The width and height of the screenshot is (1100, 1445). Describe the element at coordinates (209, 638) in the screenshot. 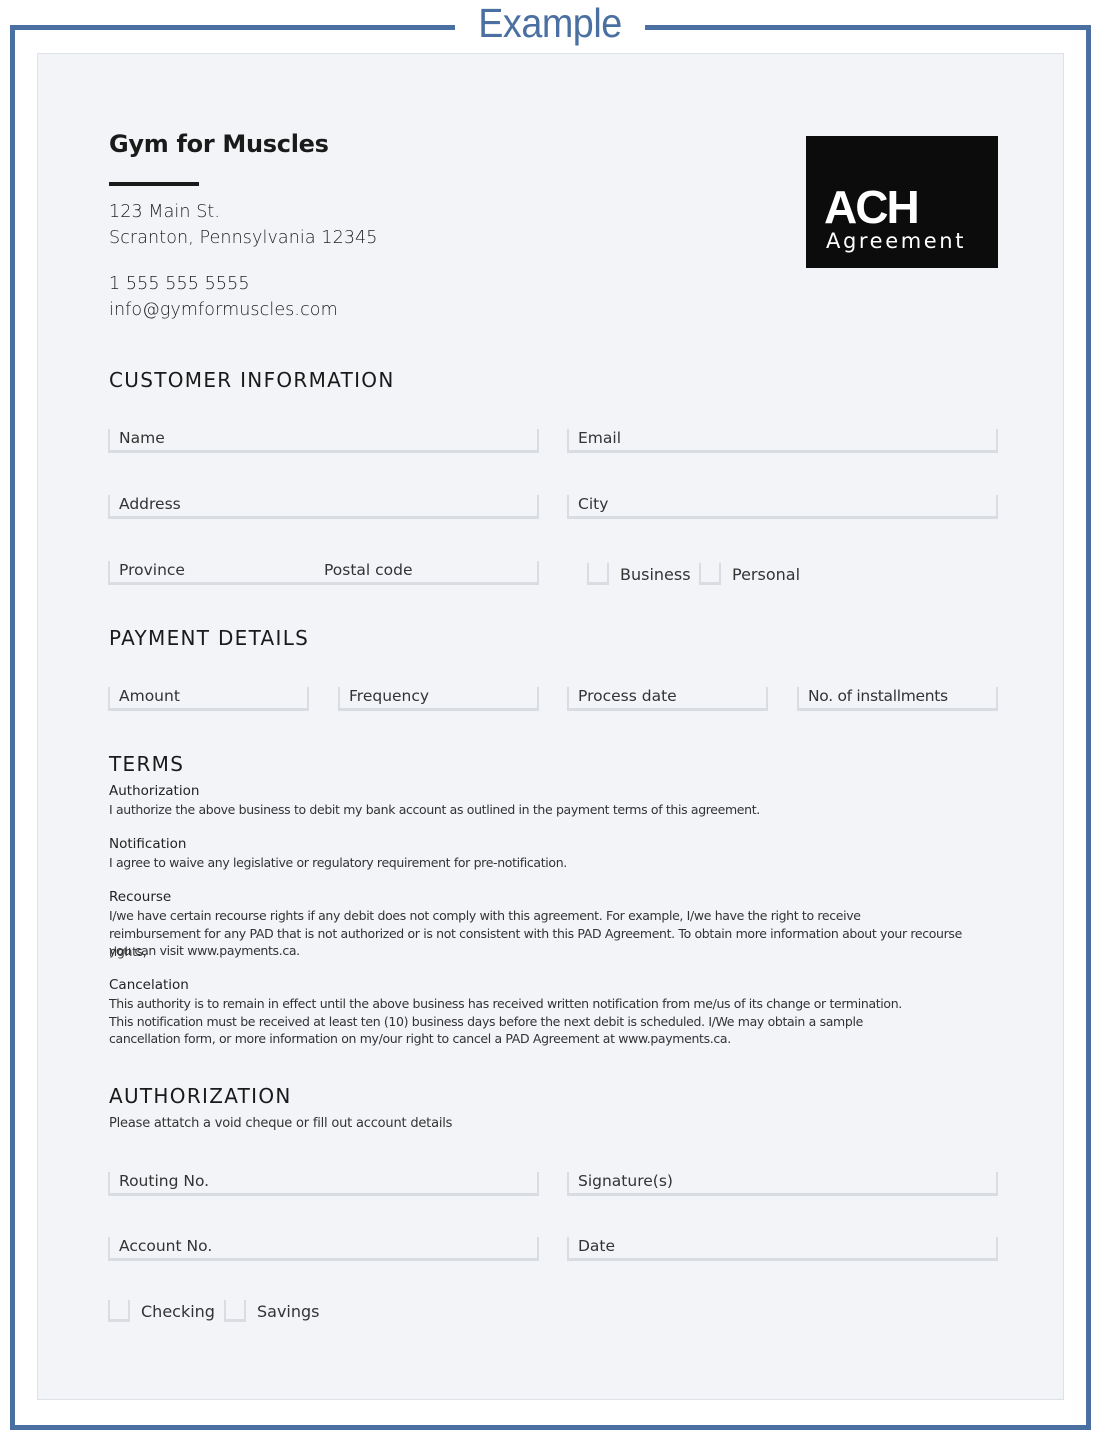

I see `payment-details-heading: PAYMENT DETAILS` at that location.